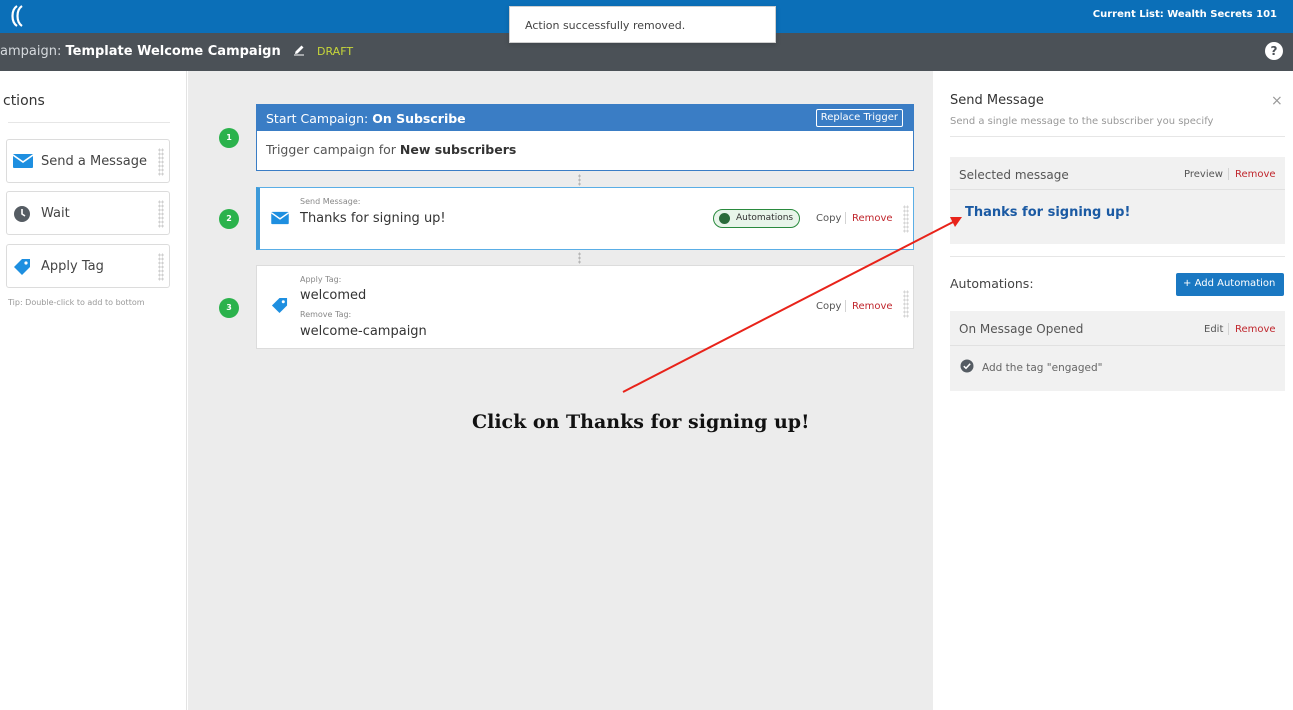  What do you see at coordinates (229, 138) in the screenshot?
I see `step-number: 1` at bounding box center [229, 138].